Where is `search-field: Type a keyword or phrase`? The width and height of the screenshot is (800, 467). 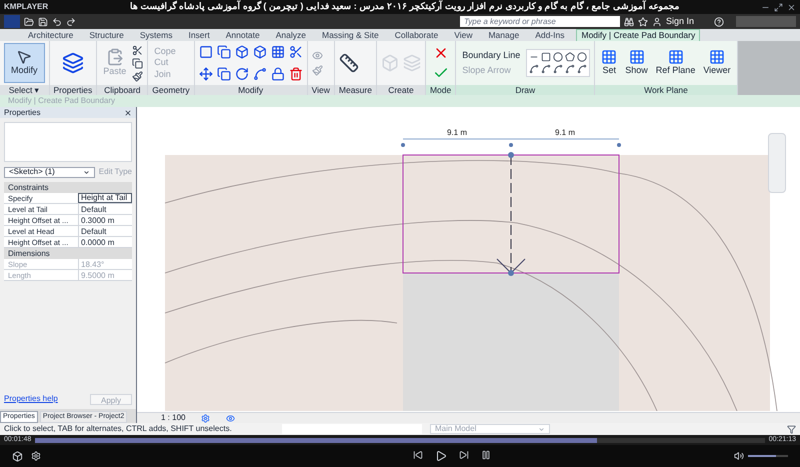
search-field: Type a keyword or phrase is located at coordinates (540, 21).